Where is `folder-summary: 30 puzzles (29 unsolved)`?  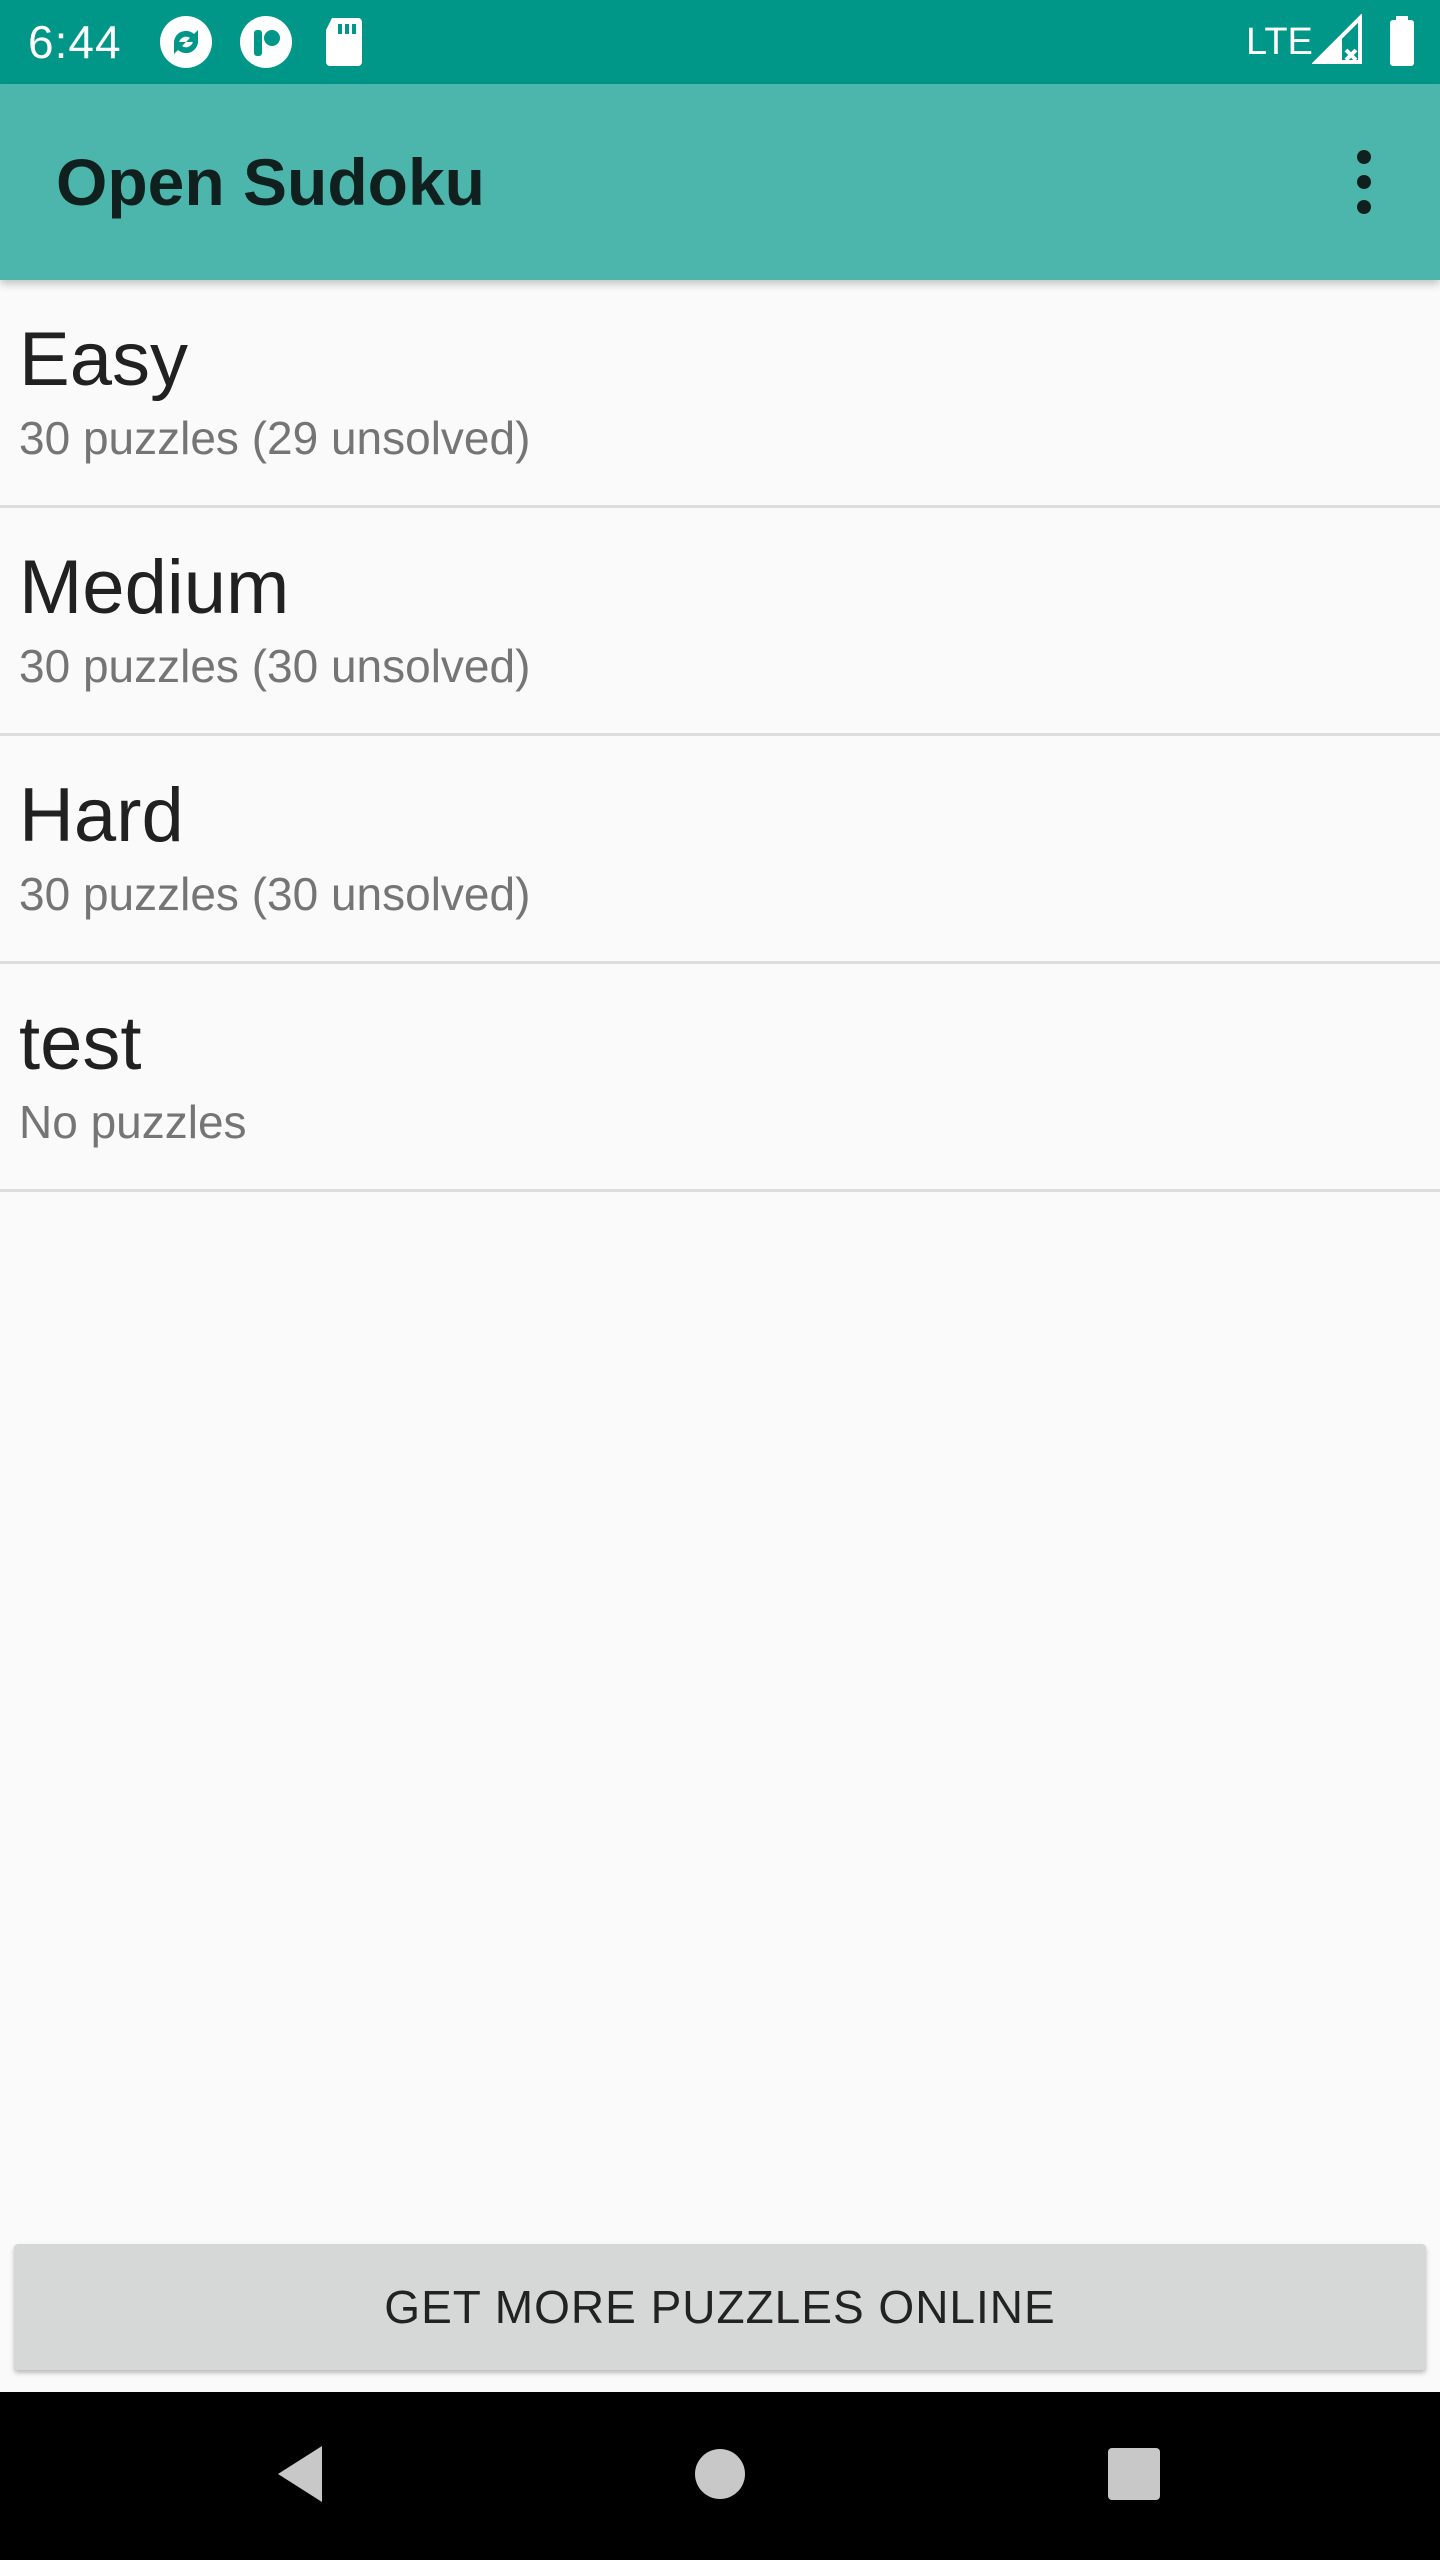
folder-summary: 30 puzzles (29 unsolved) is located at coordinates (275, 438).